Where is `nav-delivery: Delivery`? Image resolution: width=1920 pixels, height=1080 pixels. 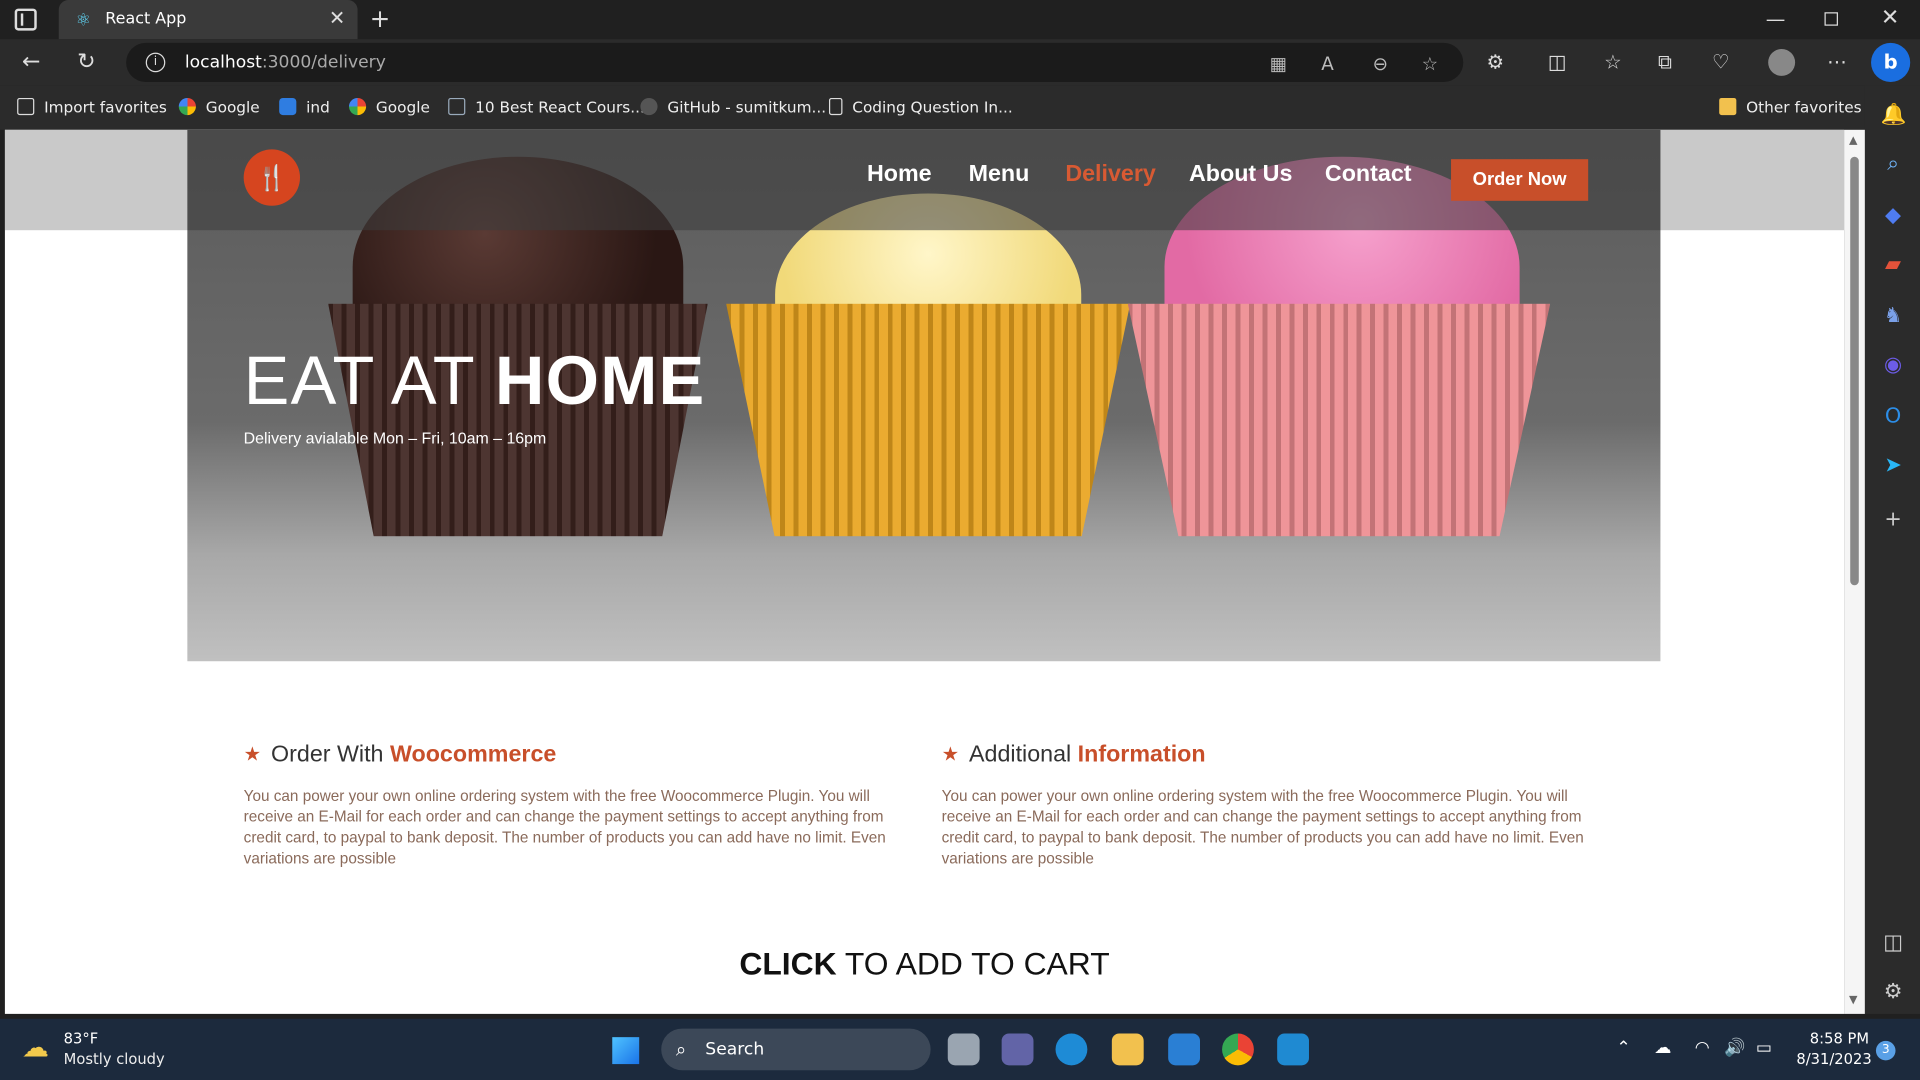
nav-delivery: Delivery is located at coordinates (1110, 175).